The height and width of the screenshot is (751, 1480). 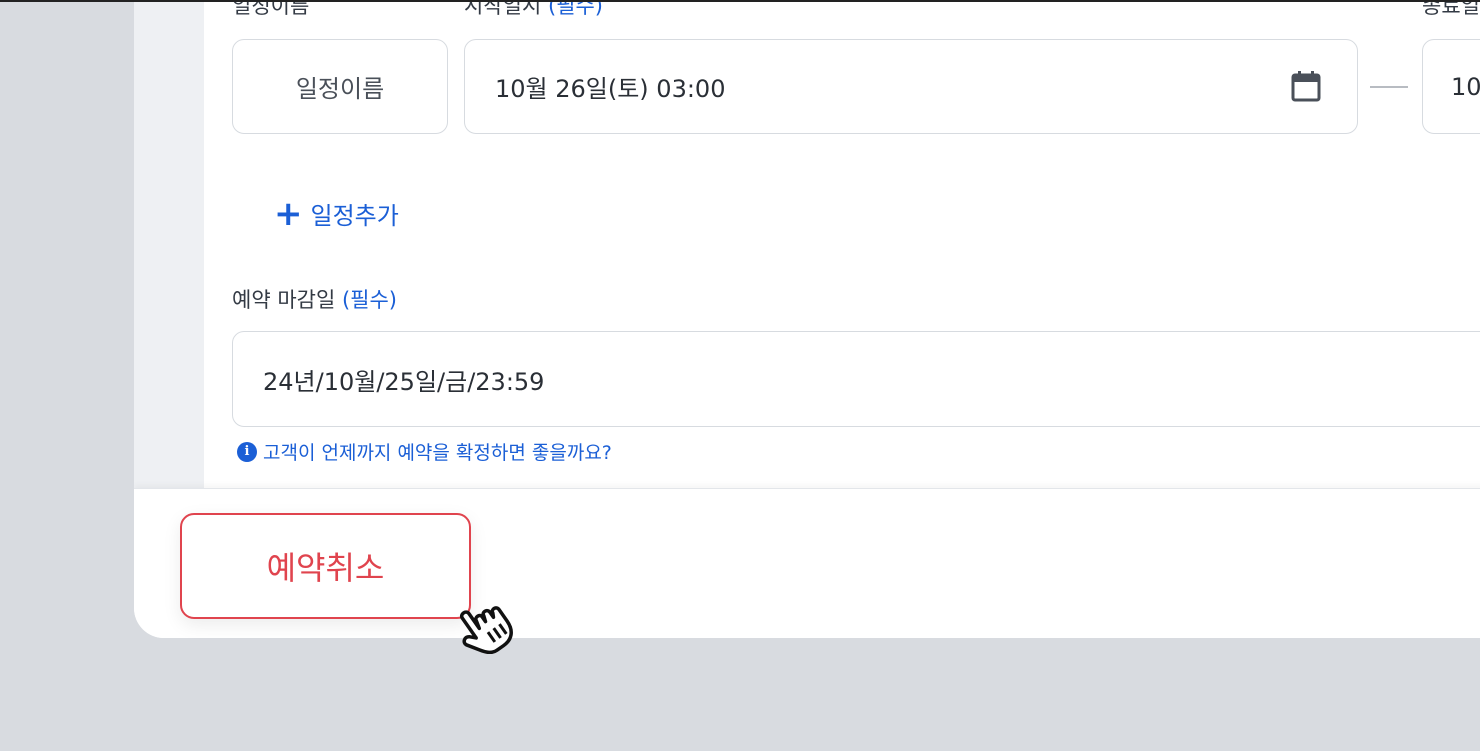 I want to click on schedule-name-placeholder: 일정이름, so click(x=340, y=89).